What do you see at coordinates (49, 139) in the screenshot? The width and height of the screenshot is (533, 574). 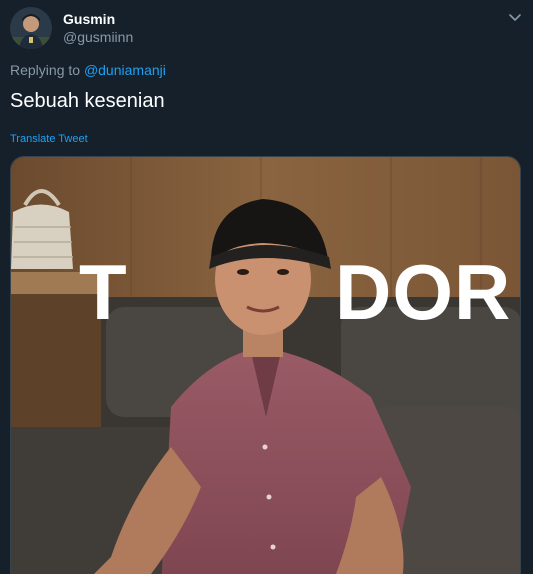 I see `translate-tweet-link: Translate Tweet` at bounding box center [49, 139].